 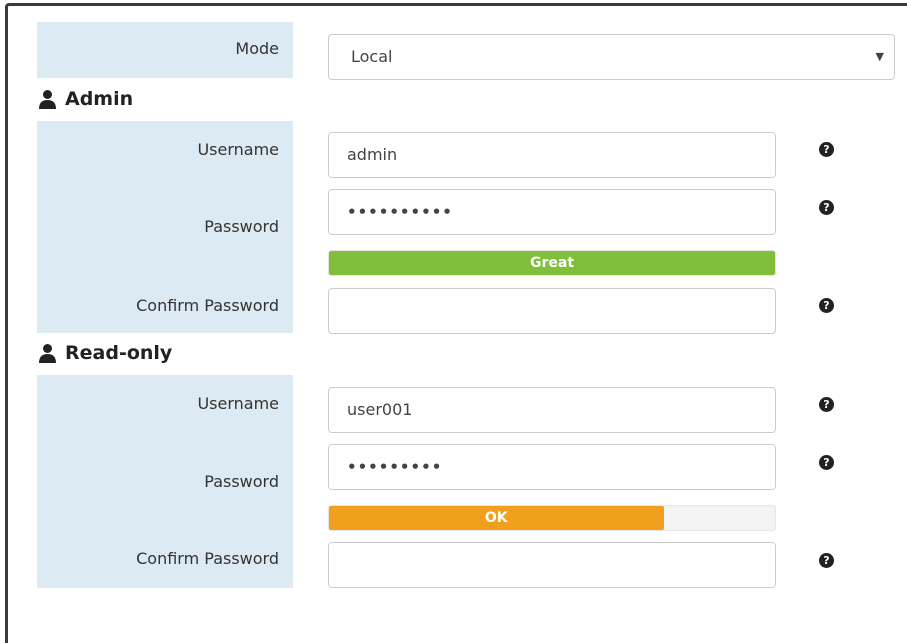 What do you see at coordinates (552, 155) in the screenshot?
I see `admin-username-input: admin` at bounding box center [552, 155].